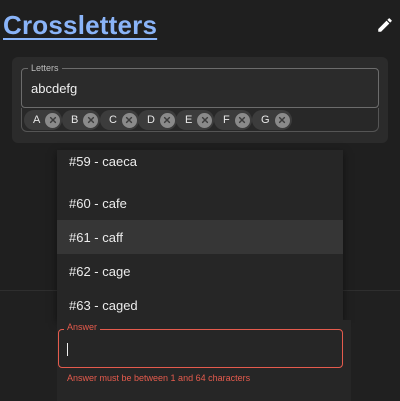 Image resolution: width=400 pixels, height=401 pixels. I want to click on chip-label: A, so click(37, 120).